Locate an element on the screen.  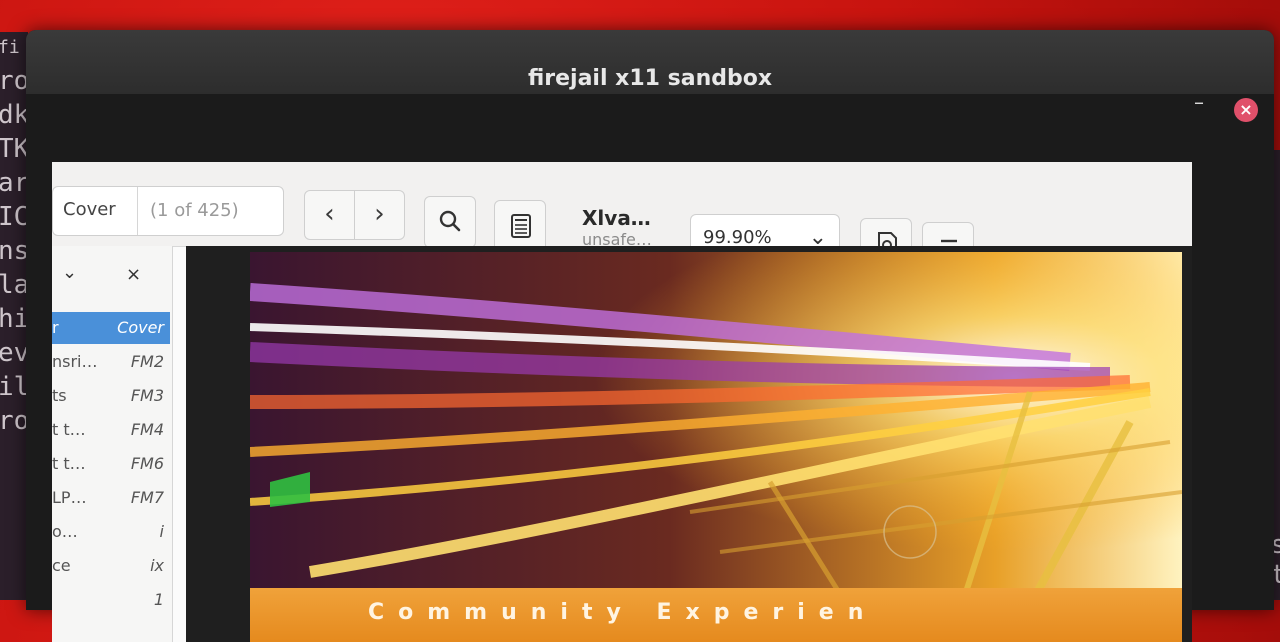
terminal-line: IC is located at coordinates (14, 217).